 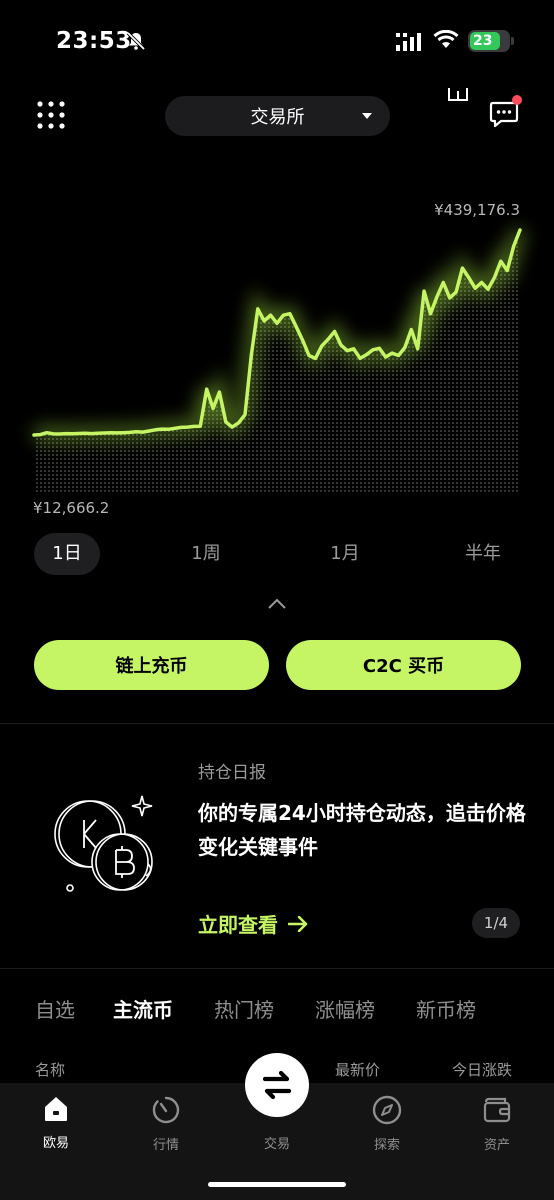 What do you see at coordinates (238, 925) in the screenshot?
I see `view-now-label: 立即查看` at bounding box center [238, 925].